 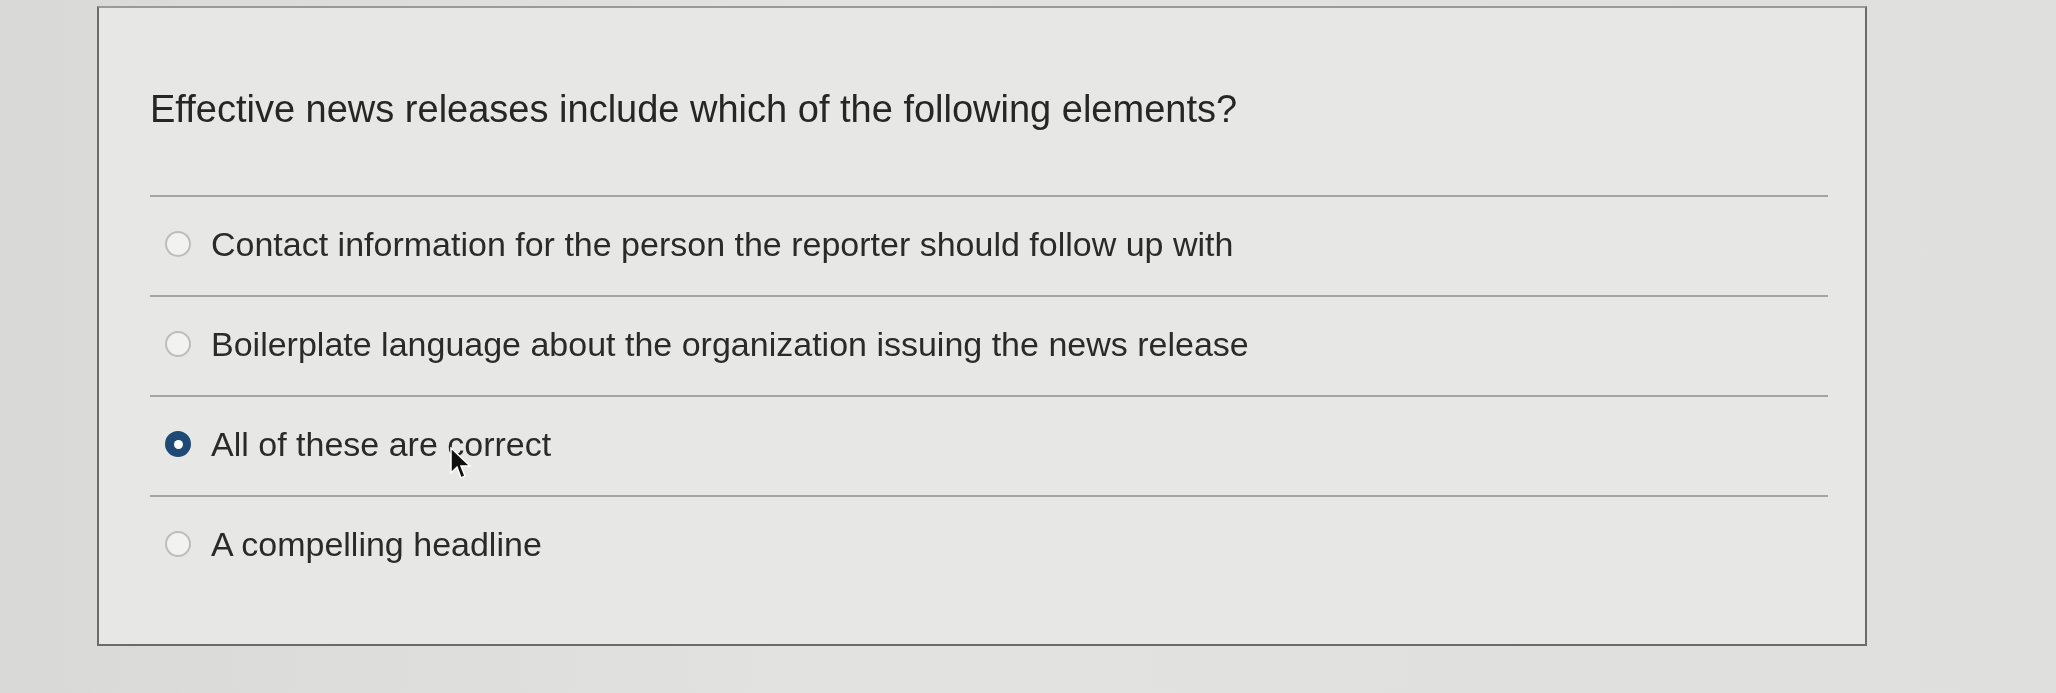 I want to click on option-label: Boilerplate language about the organization issuing the news release, so click(x=730, y=344).